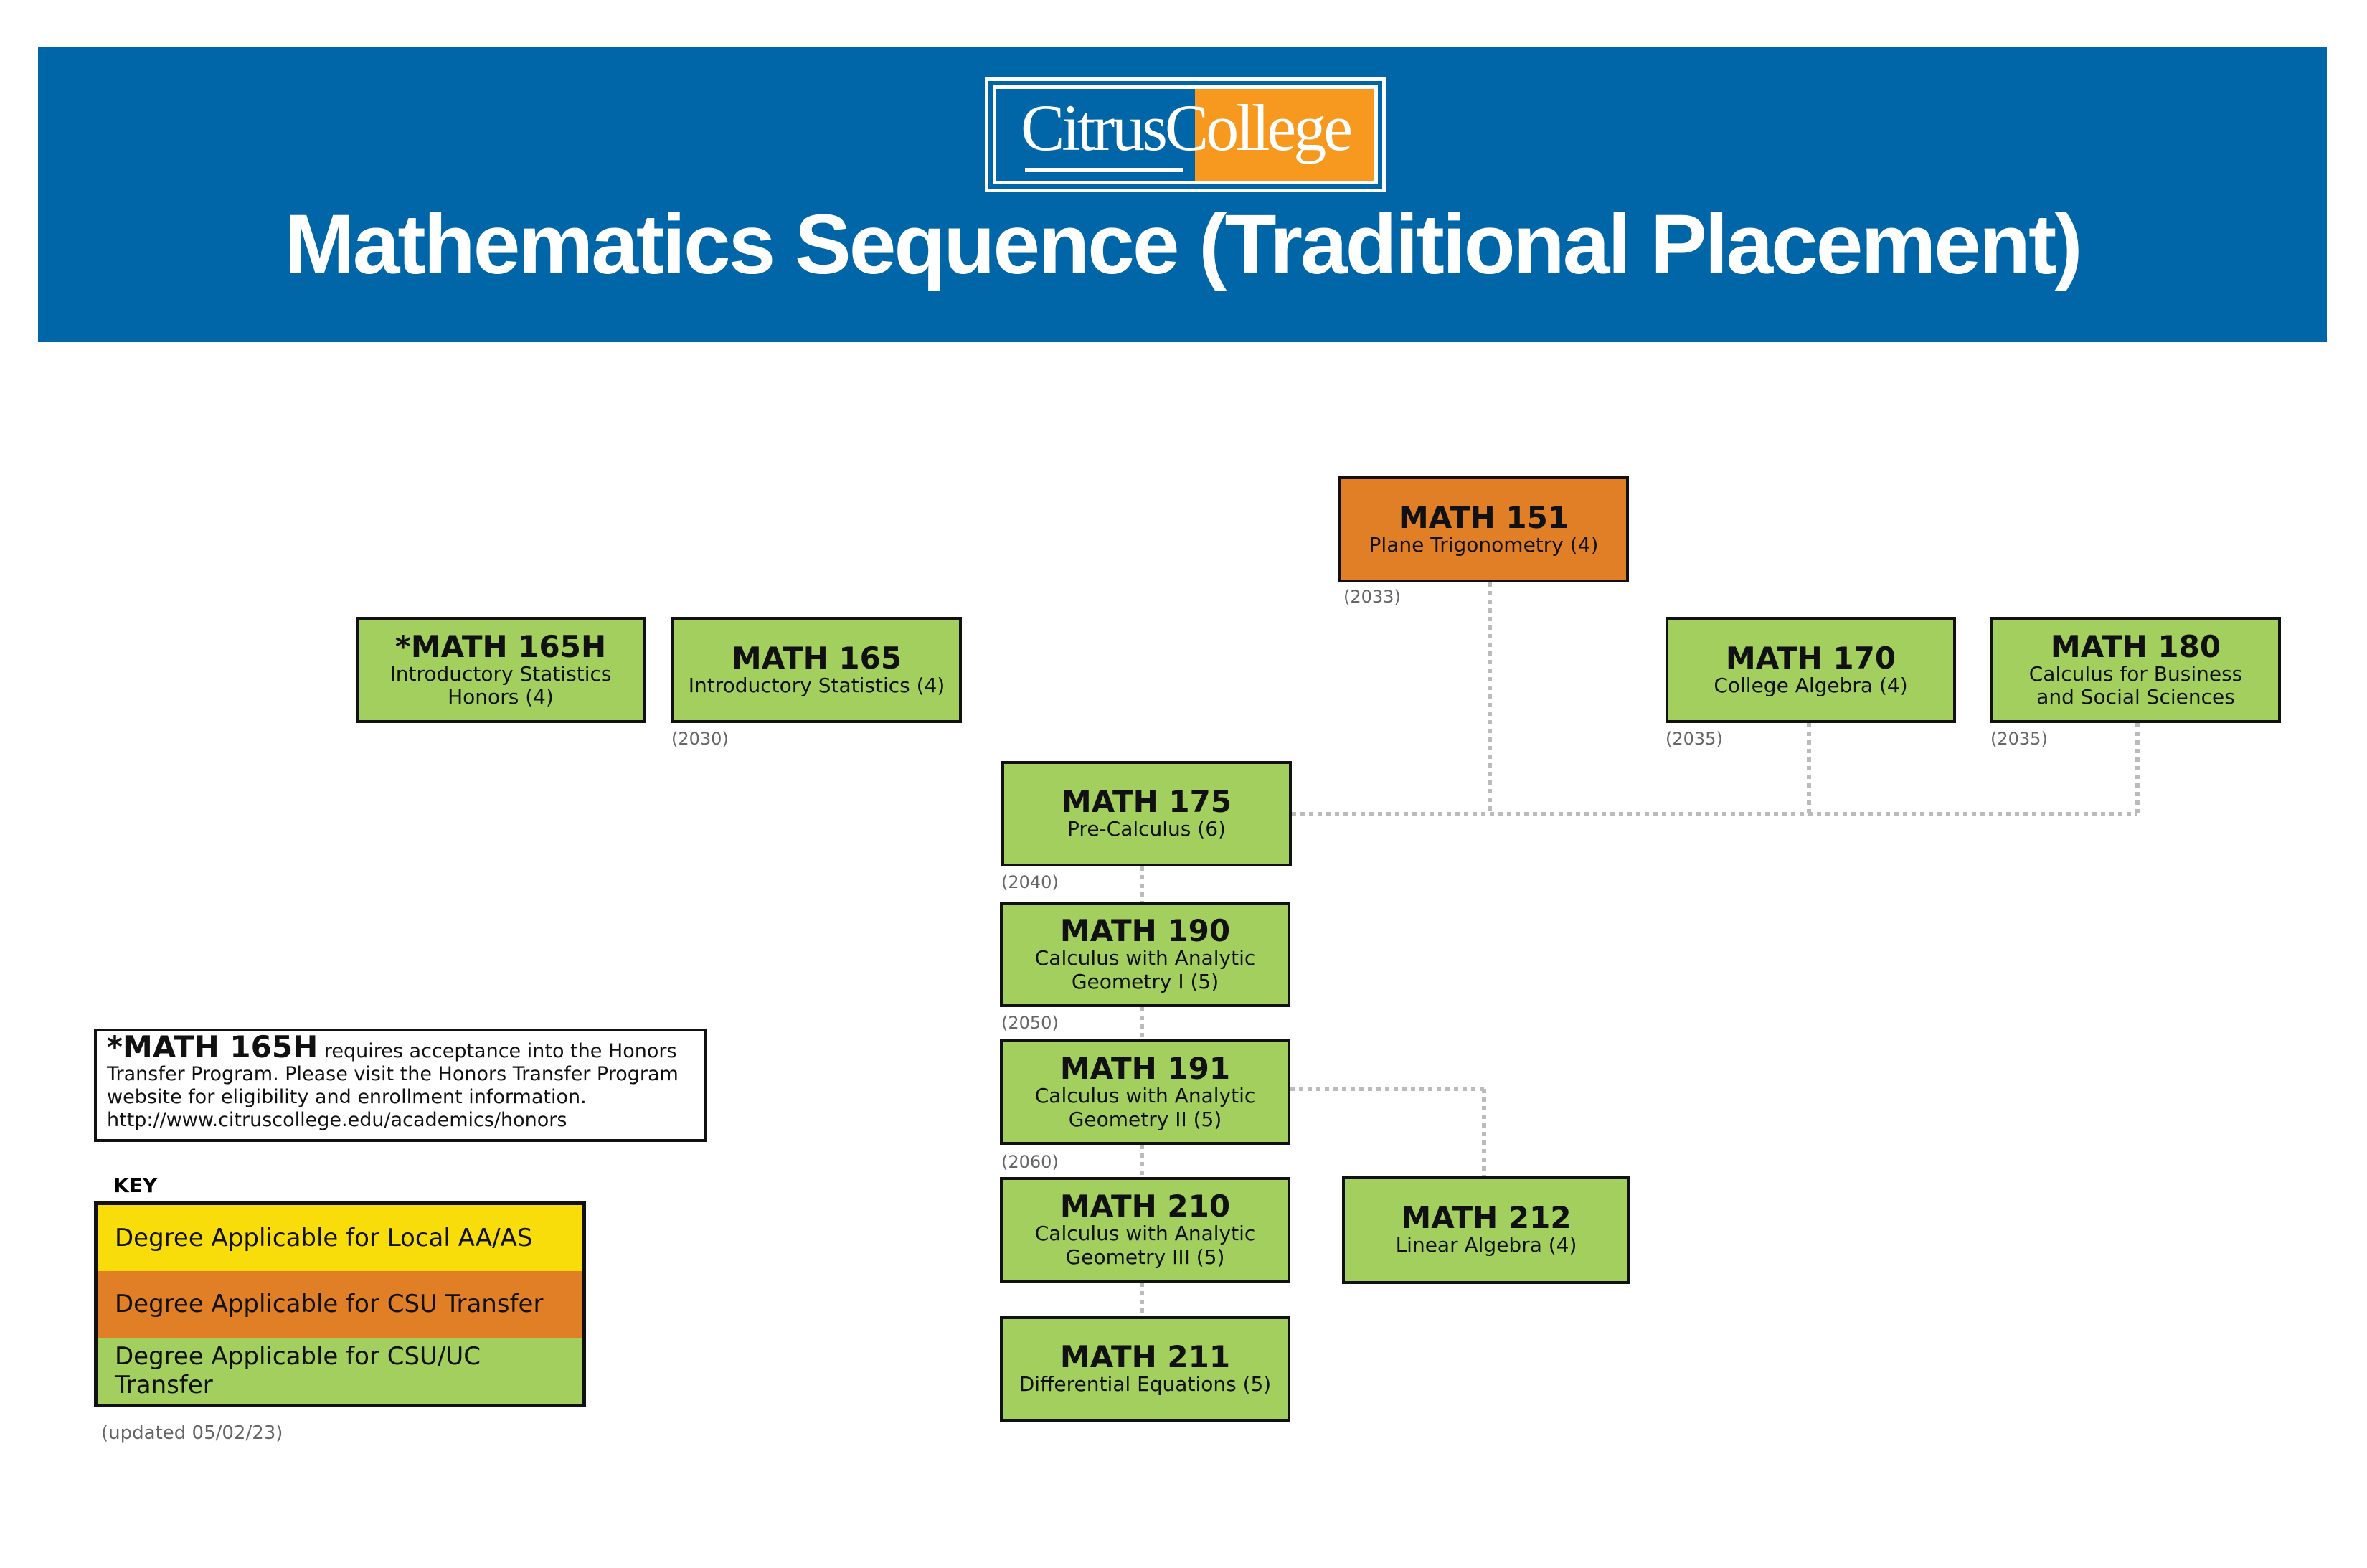  Describe the element at coordinates (1486, 1230) in the screenshot. I see `course-math-212: MATH 212 Linear Algebra (4)` at that location.